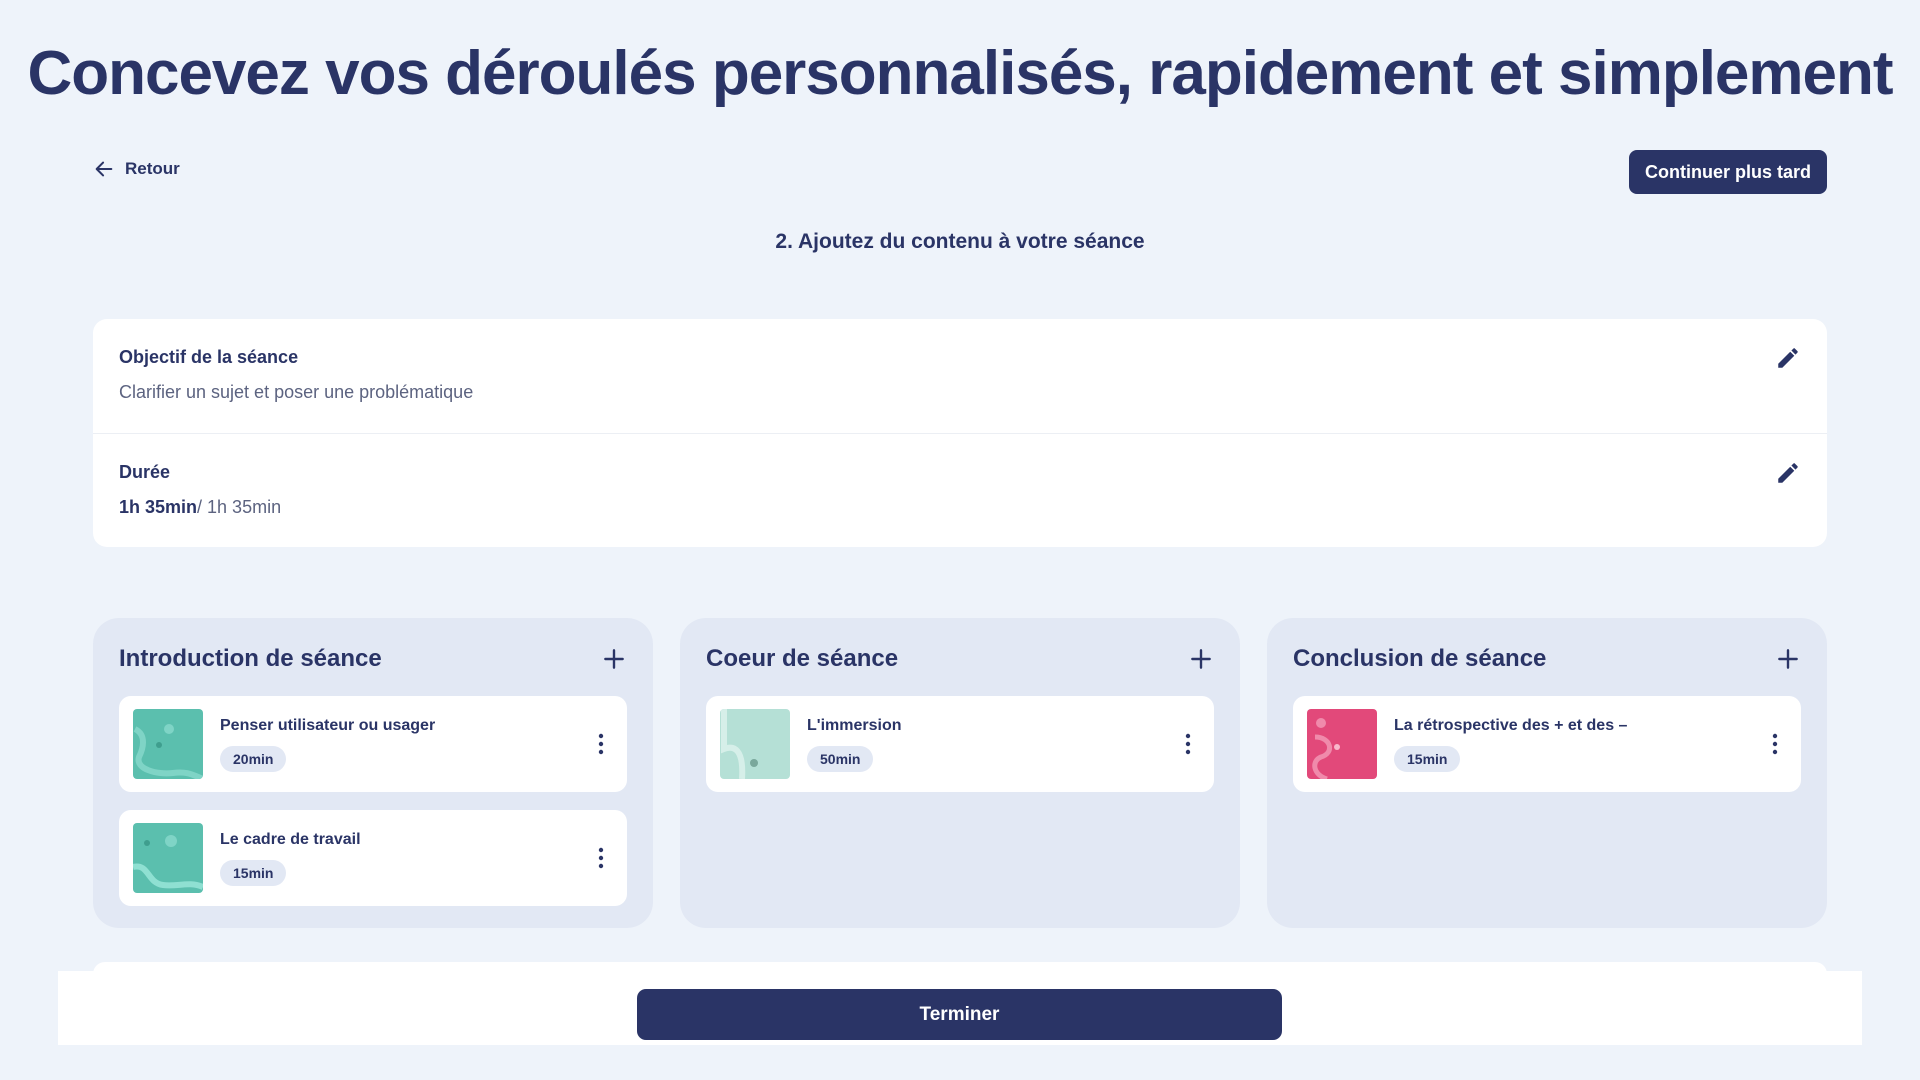  What do you see at coordinates (960, 507) in the screenshot?
I see `duration-value: 1h 35min/ 1h 35min` at bounding box center [960, 507].